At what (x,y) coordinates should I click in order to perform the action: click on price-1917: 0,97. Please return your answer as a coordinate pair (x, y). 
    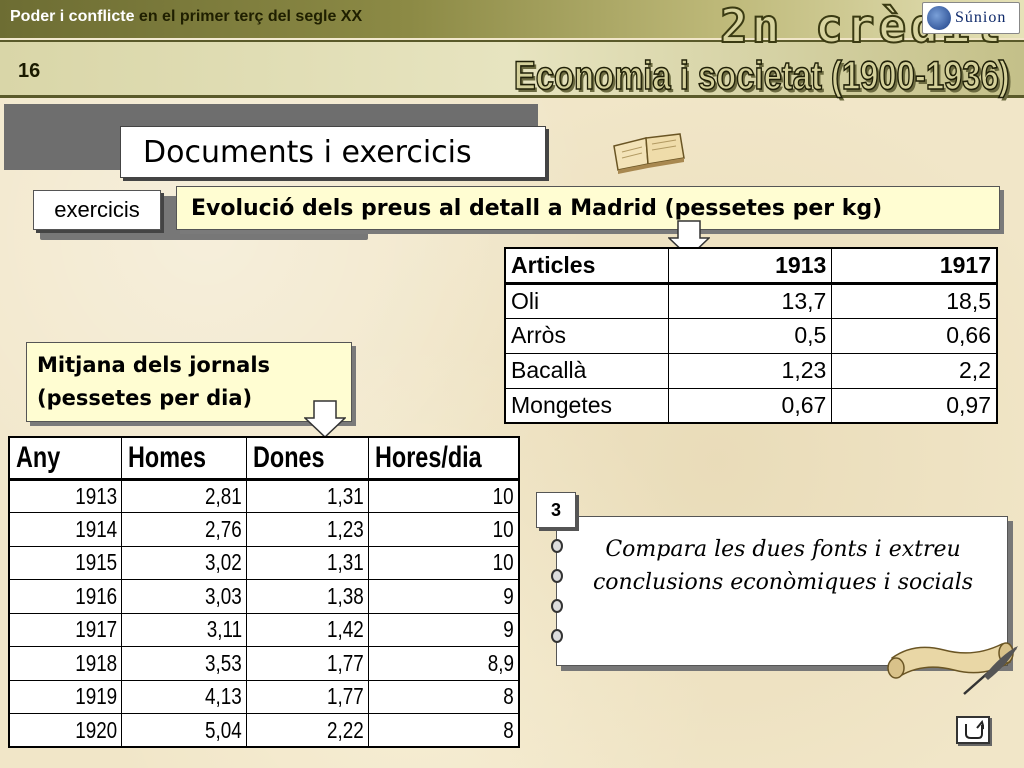
    Looking at the image, I should click on (914, 405).